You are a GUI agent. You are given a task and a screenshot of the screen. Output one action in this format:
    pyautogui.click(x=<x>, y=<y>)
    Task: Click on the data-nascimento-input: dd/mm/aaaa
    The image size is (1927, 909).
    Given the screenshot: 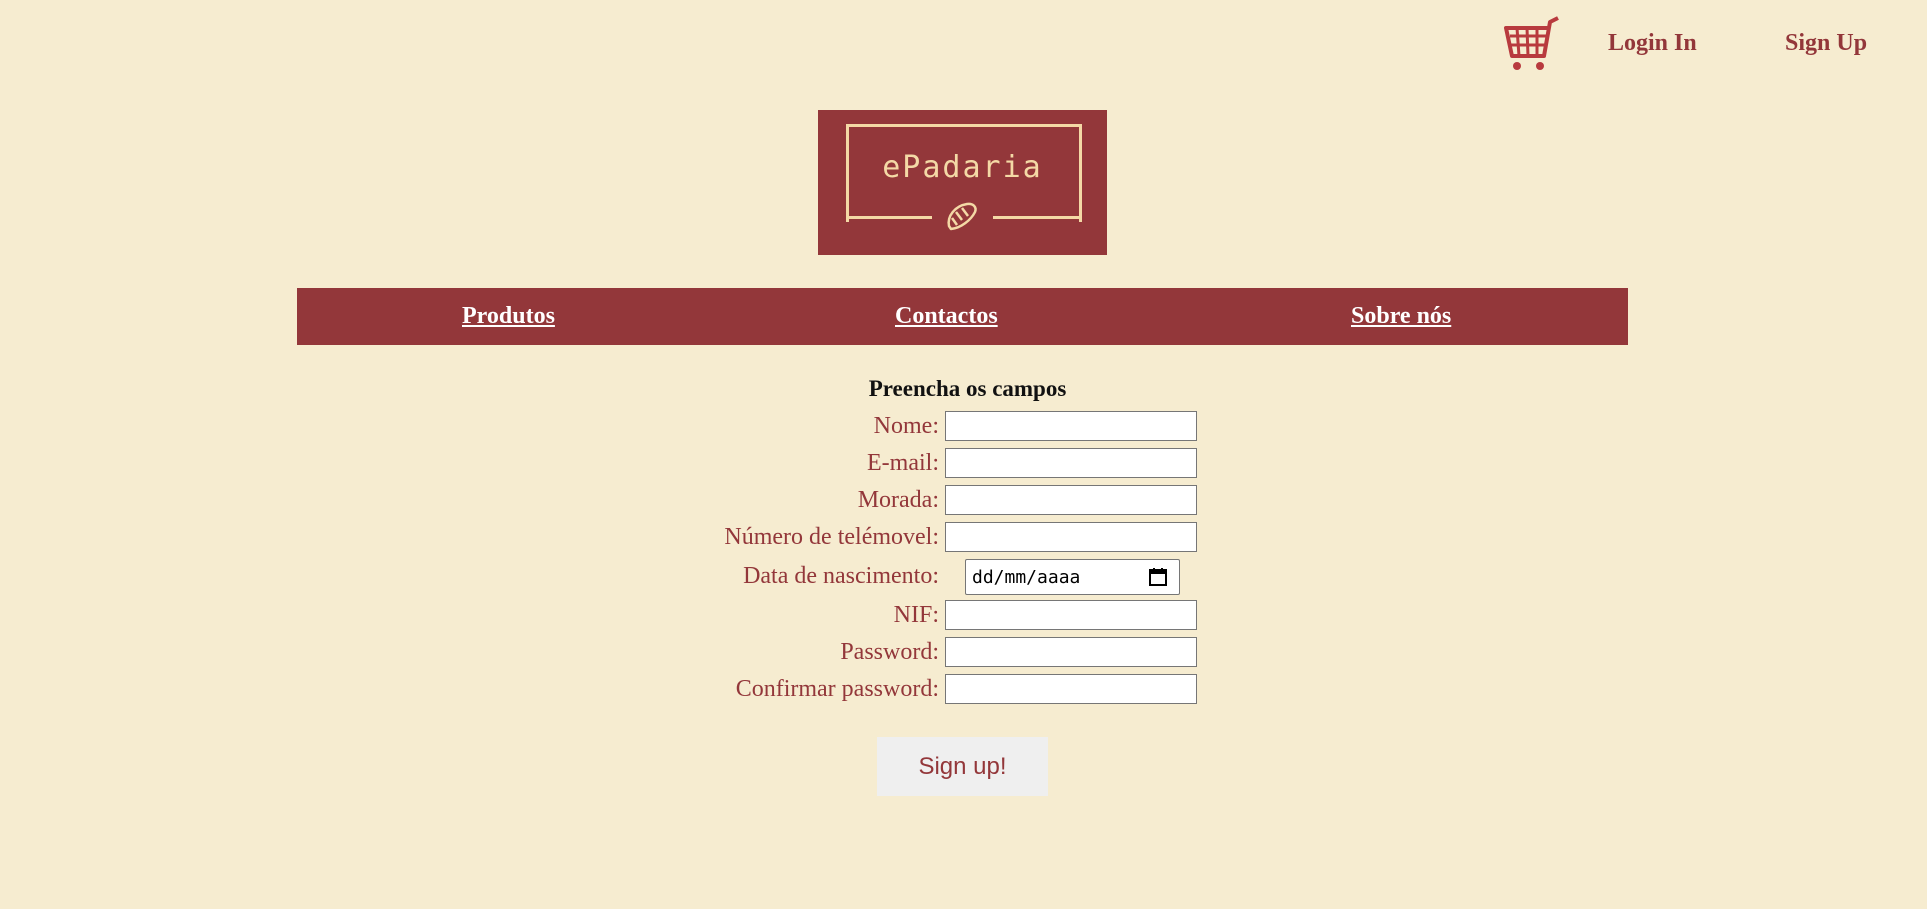 What is the action you would take?
    pyautogui.click(x=1072, y=577)
    